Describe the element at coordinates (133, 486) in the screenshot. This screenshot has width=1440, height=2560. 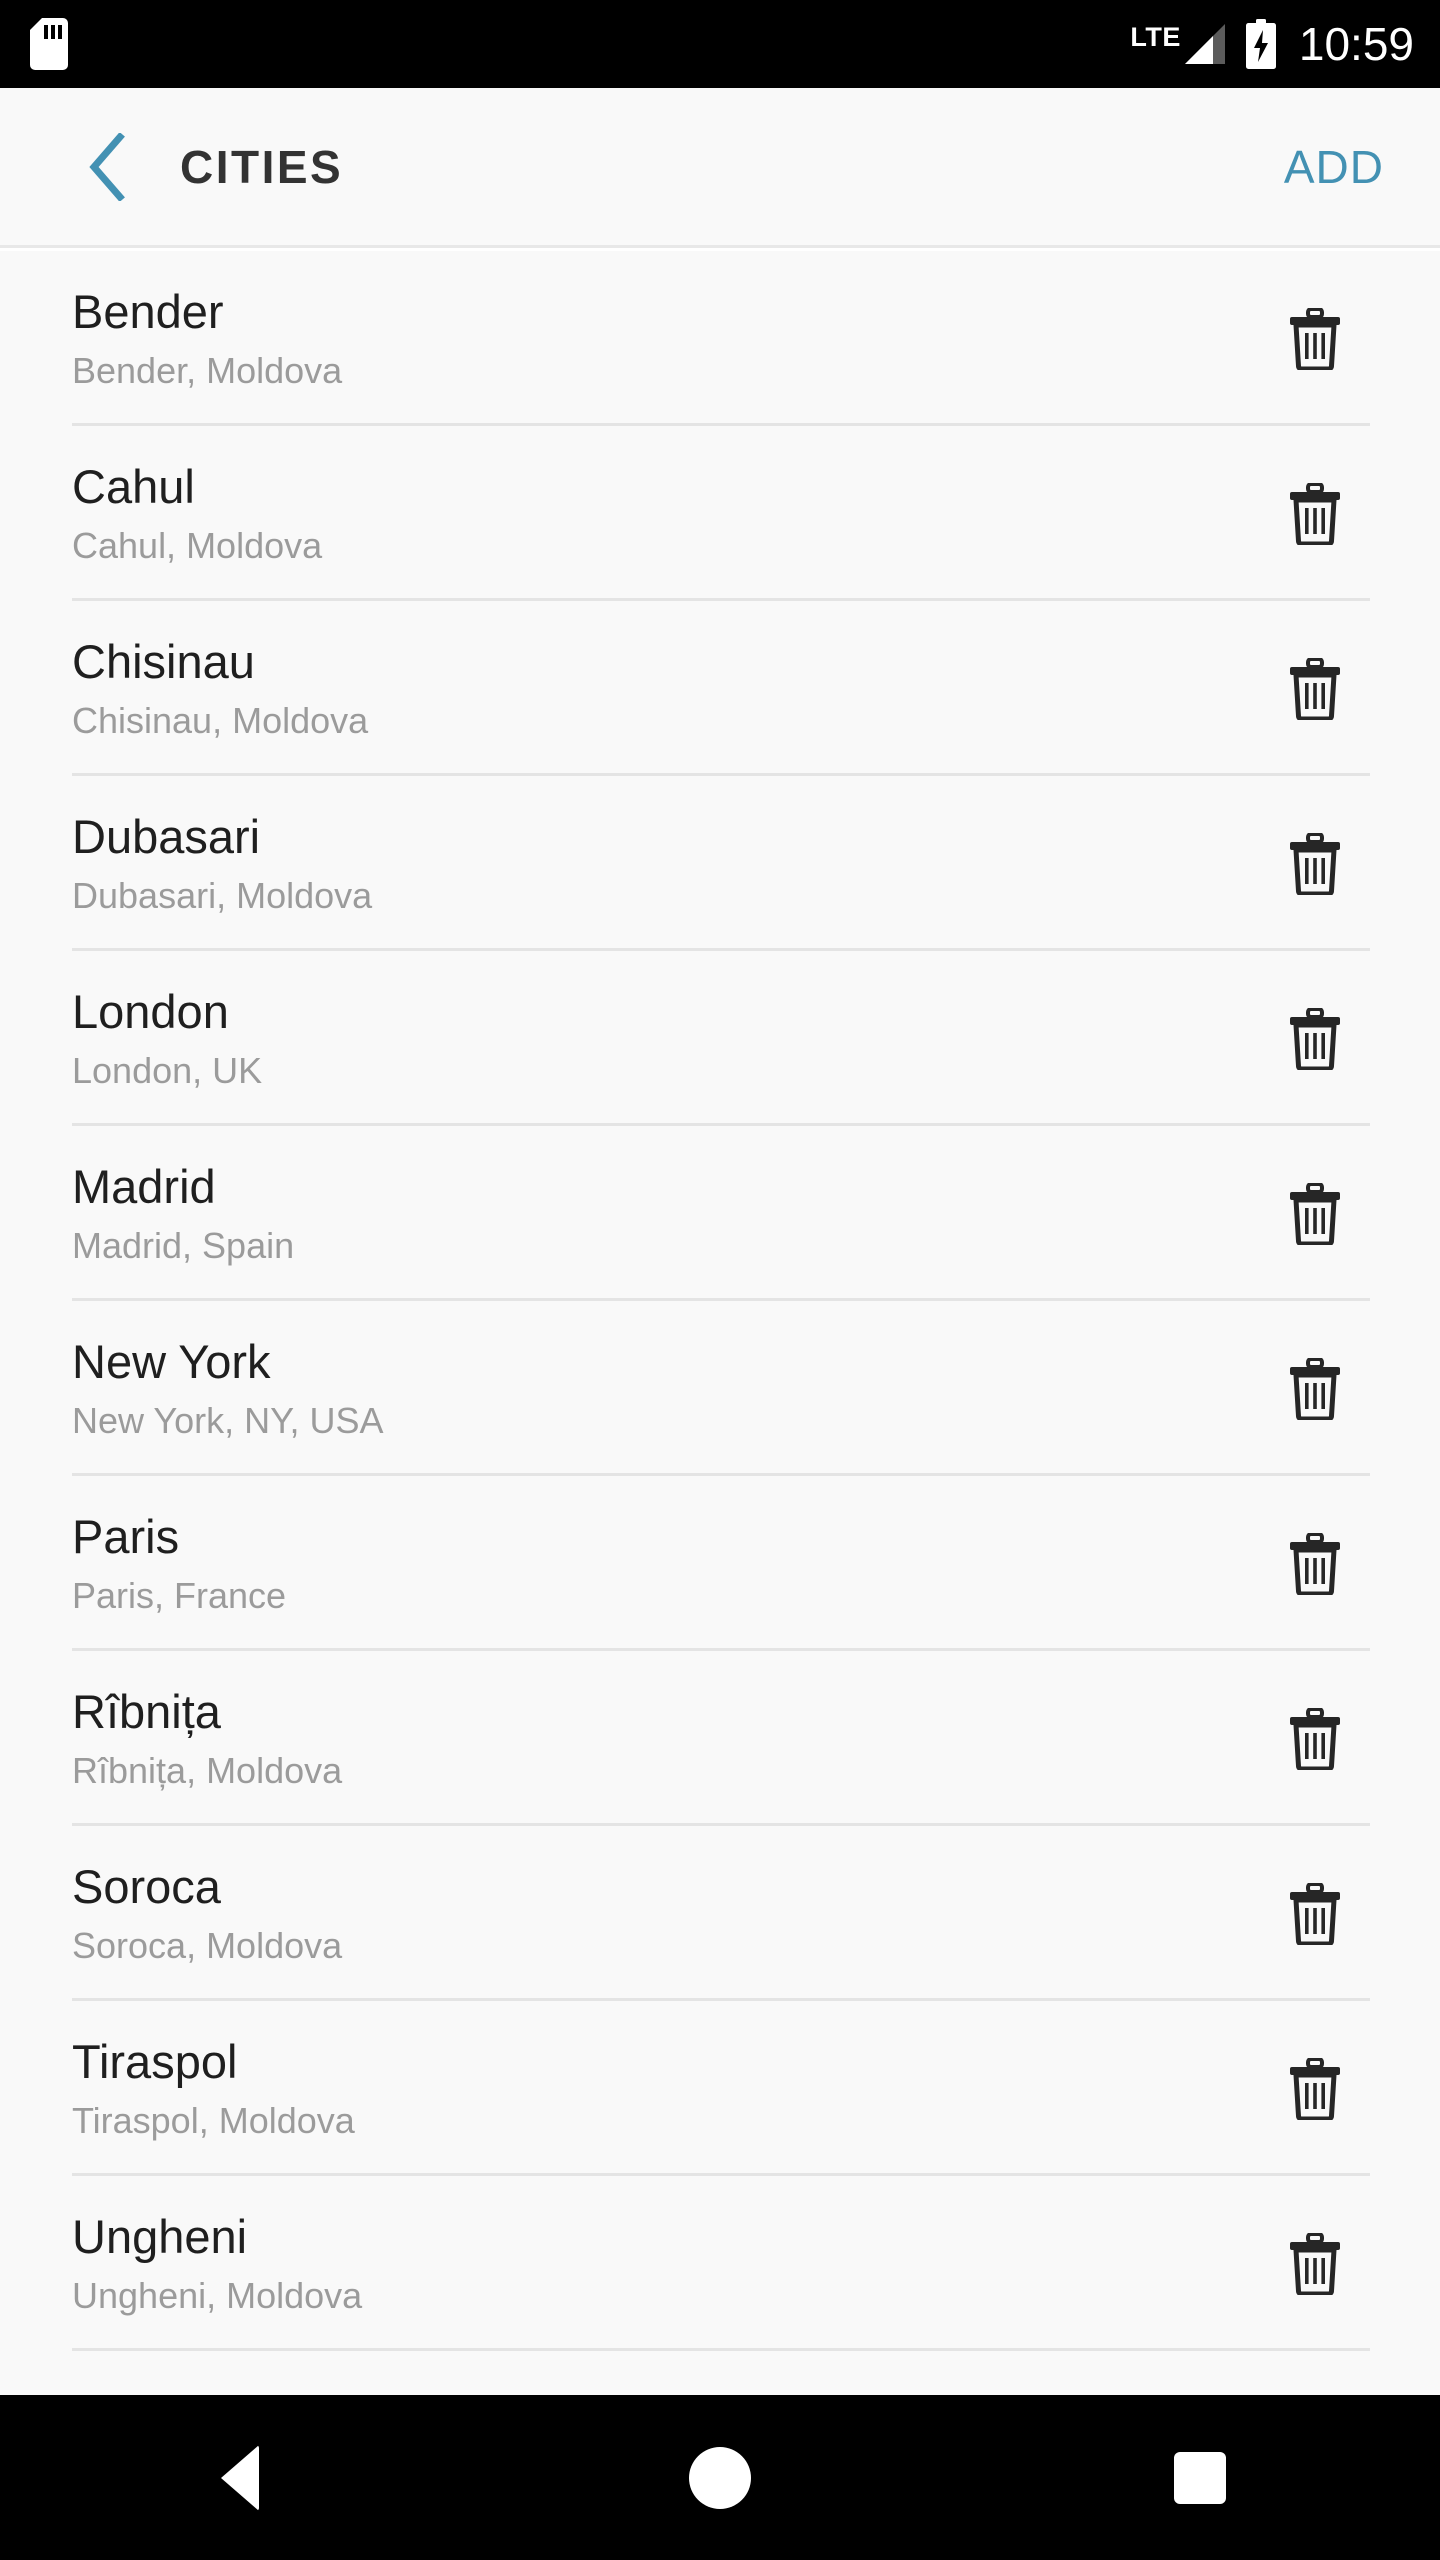
I see `city-name: Cahul` at that location.